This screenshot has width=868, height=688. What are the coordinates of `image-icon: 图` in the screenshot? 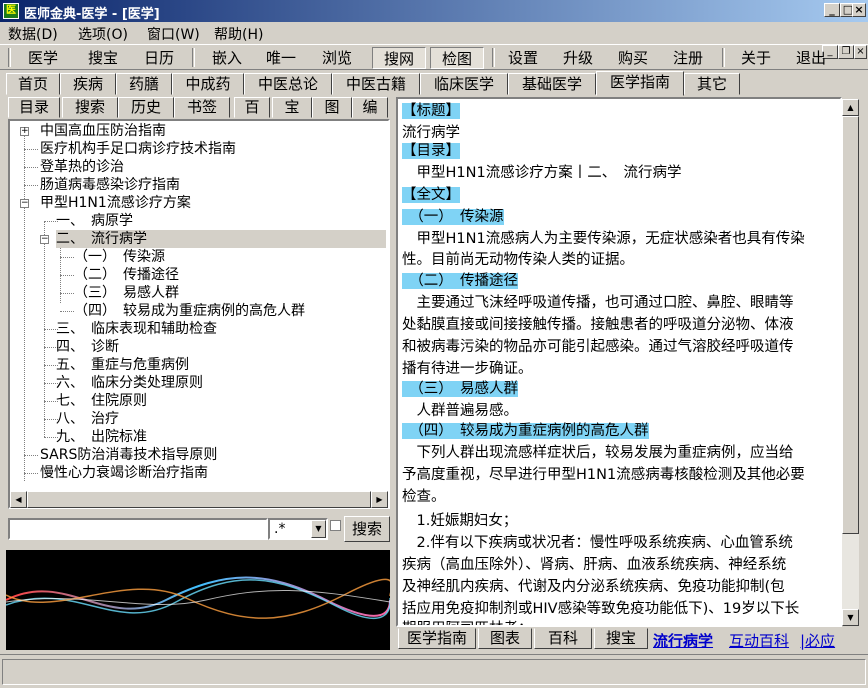 It's located at (332, 107).